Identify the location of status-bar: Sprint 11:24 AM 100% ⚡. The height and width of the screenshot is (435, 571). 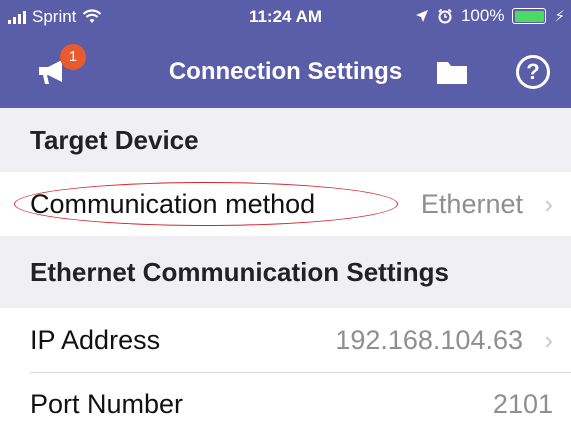
(285, 17).